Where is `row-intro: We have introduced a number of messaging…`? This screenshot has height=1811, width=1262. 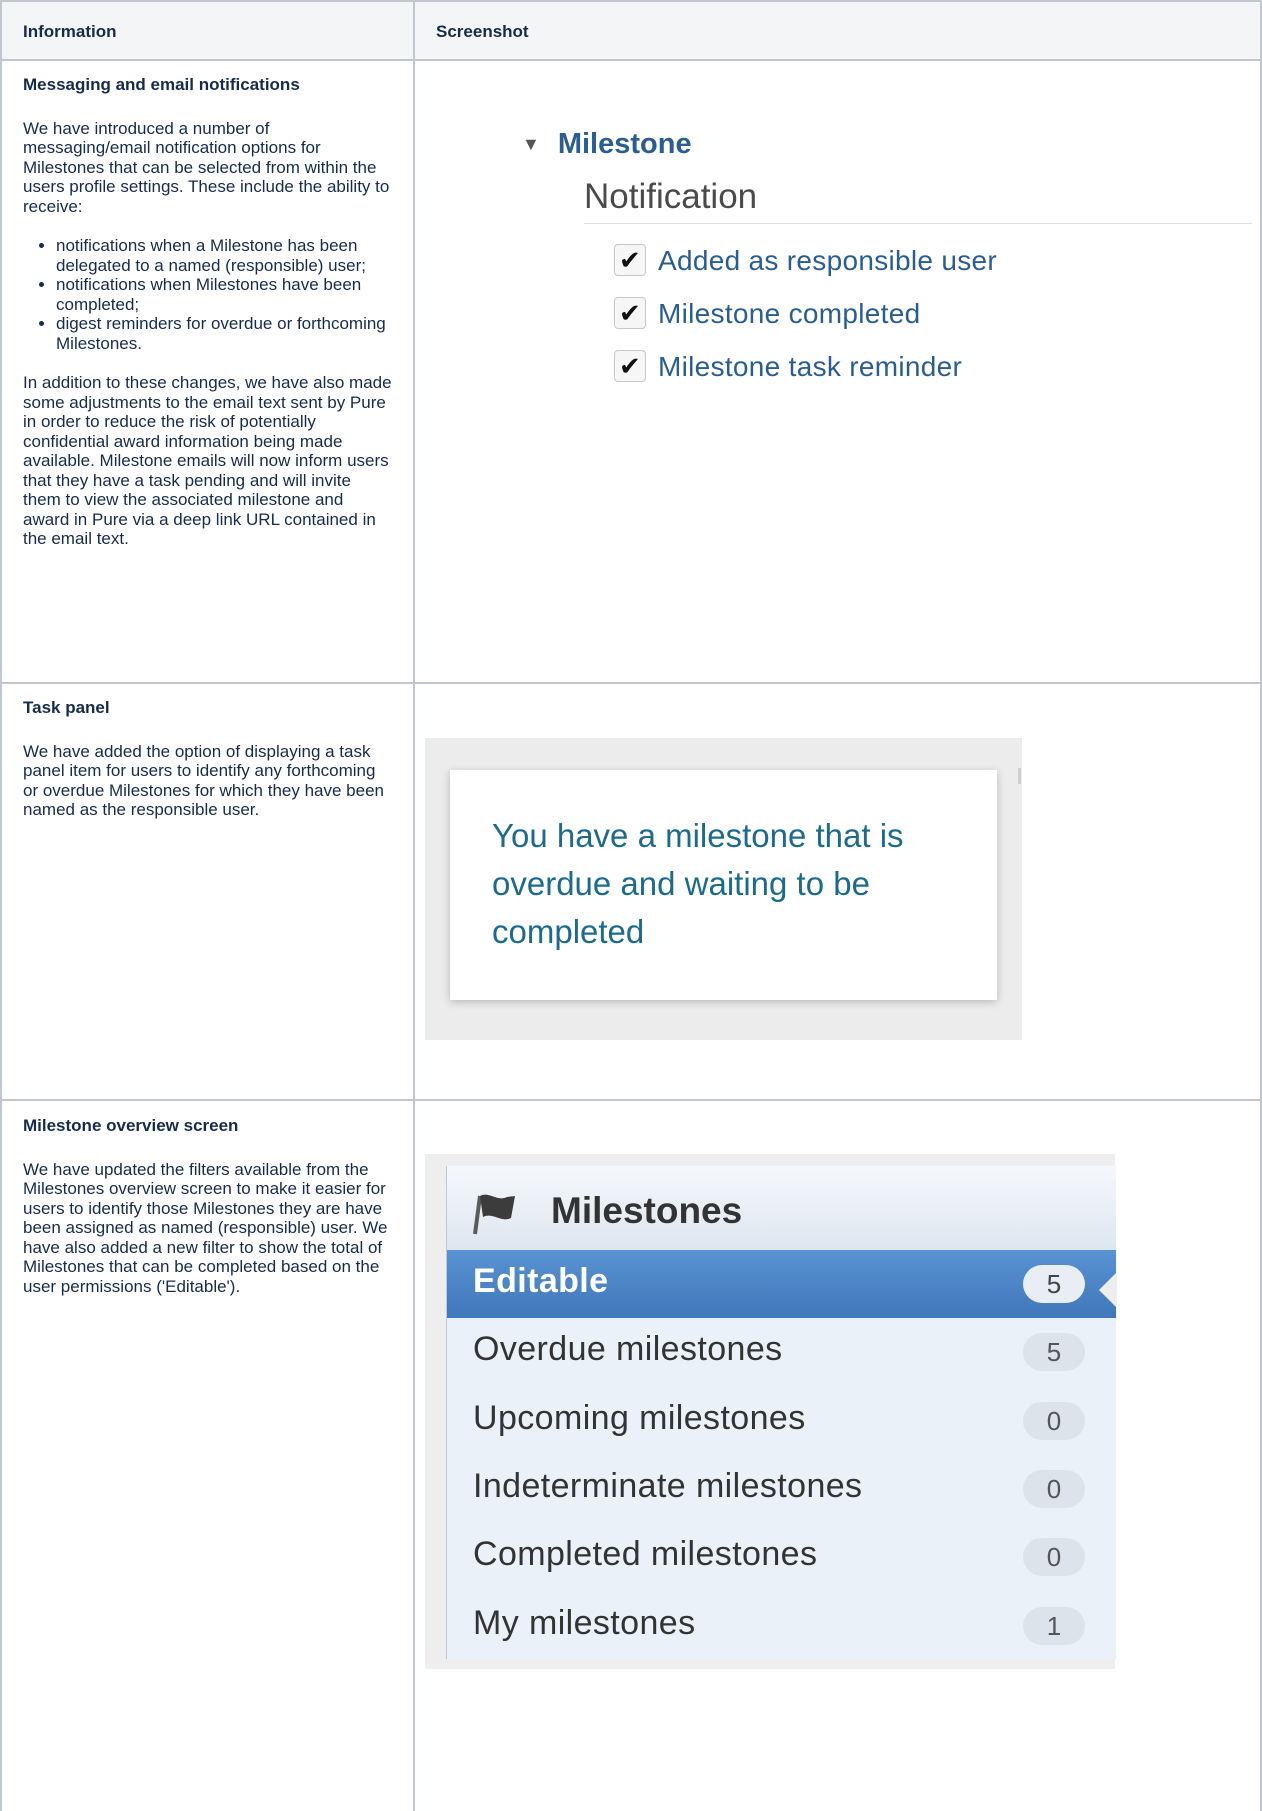 row-intro: We have introduced a number of messaging… is located at coordinates (206, 167).